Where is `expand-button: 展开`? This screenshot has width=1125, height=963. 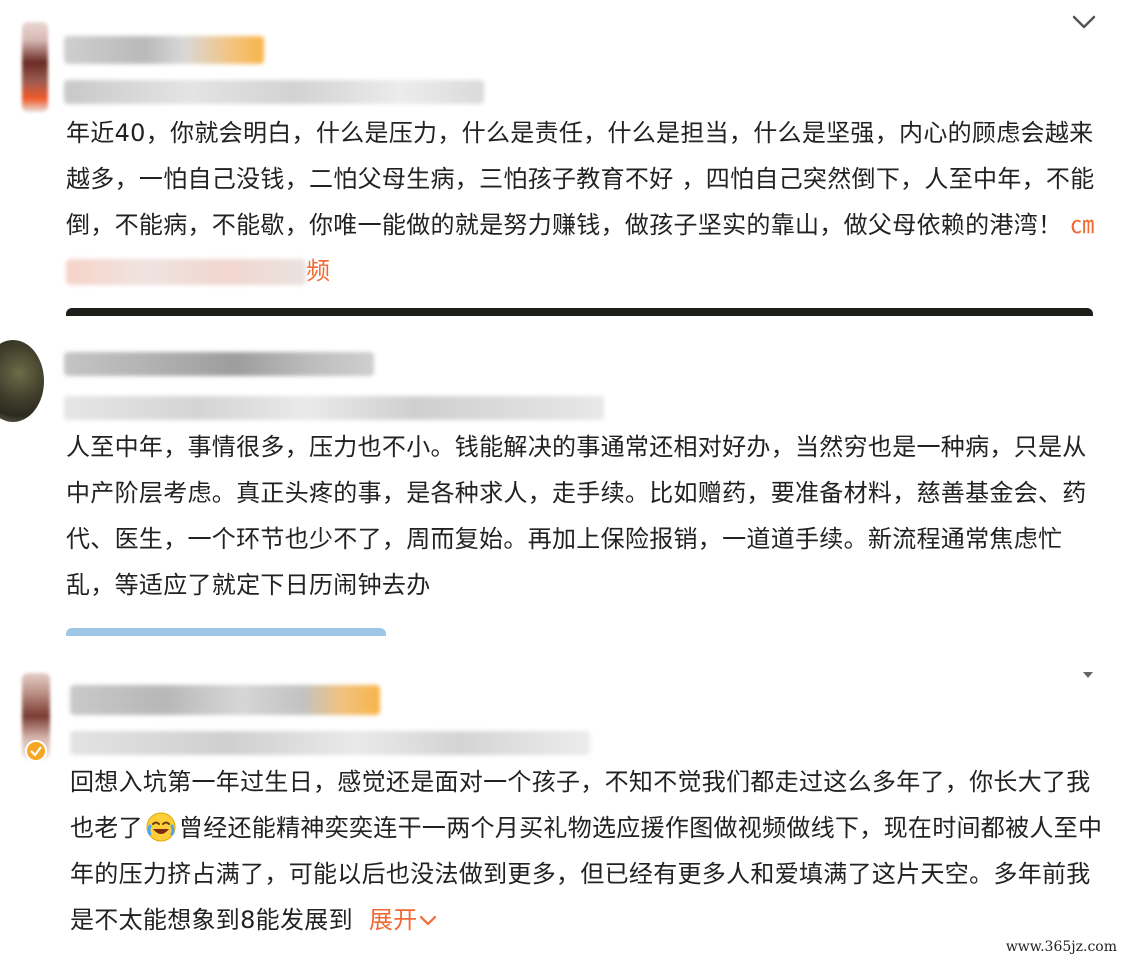 expand-button: 展开 is located at coordinates (403, 920).